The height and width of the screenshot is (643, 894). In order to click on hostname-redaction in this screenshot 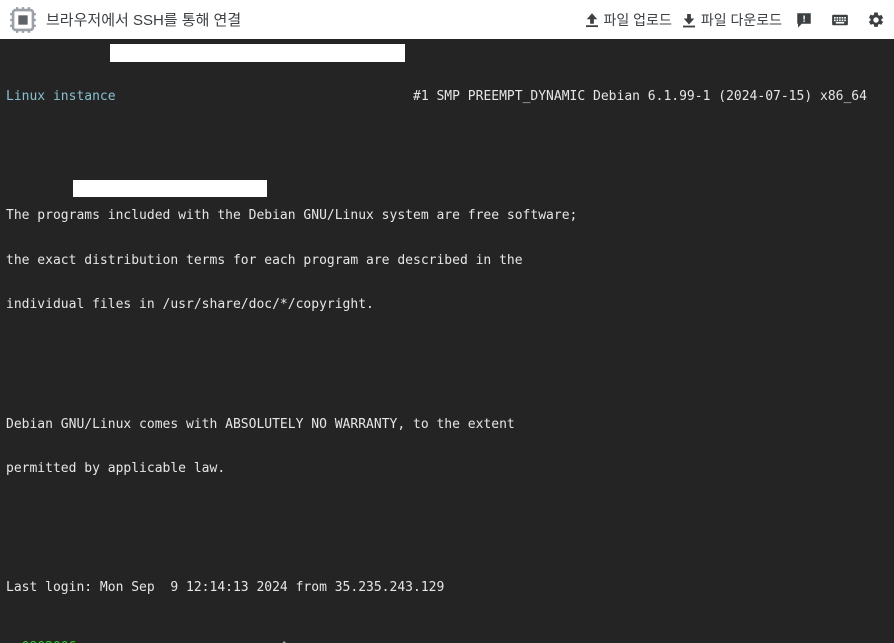, I will do `click(257, 53)`.